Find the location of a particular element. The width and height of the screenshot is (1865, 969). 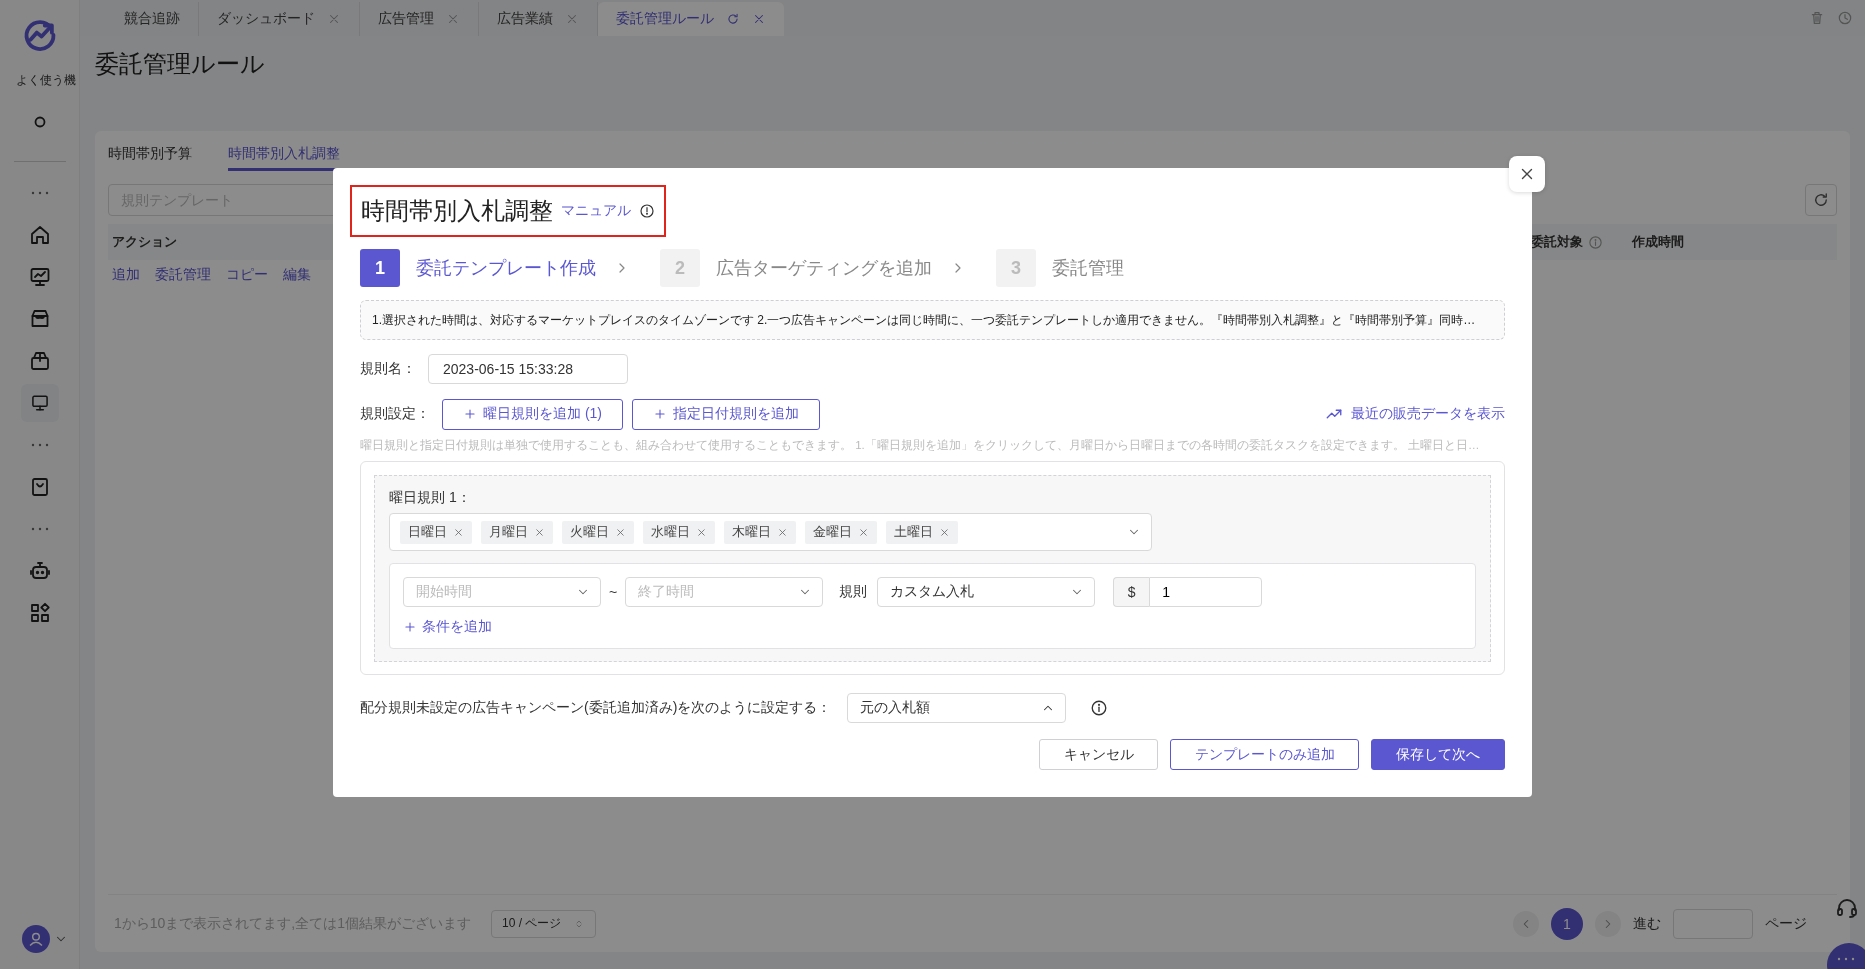

cancel-button: キャンセル is located at coordinates (1098, 754).